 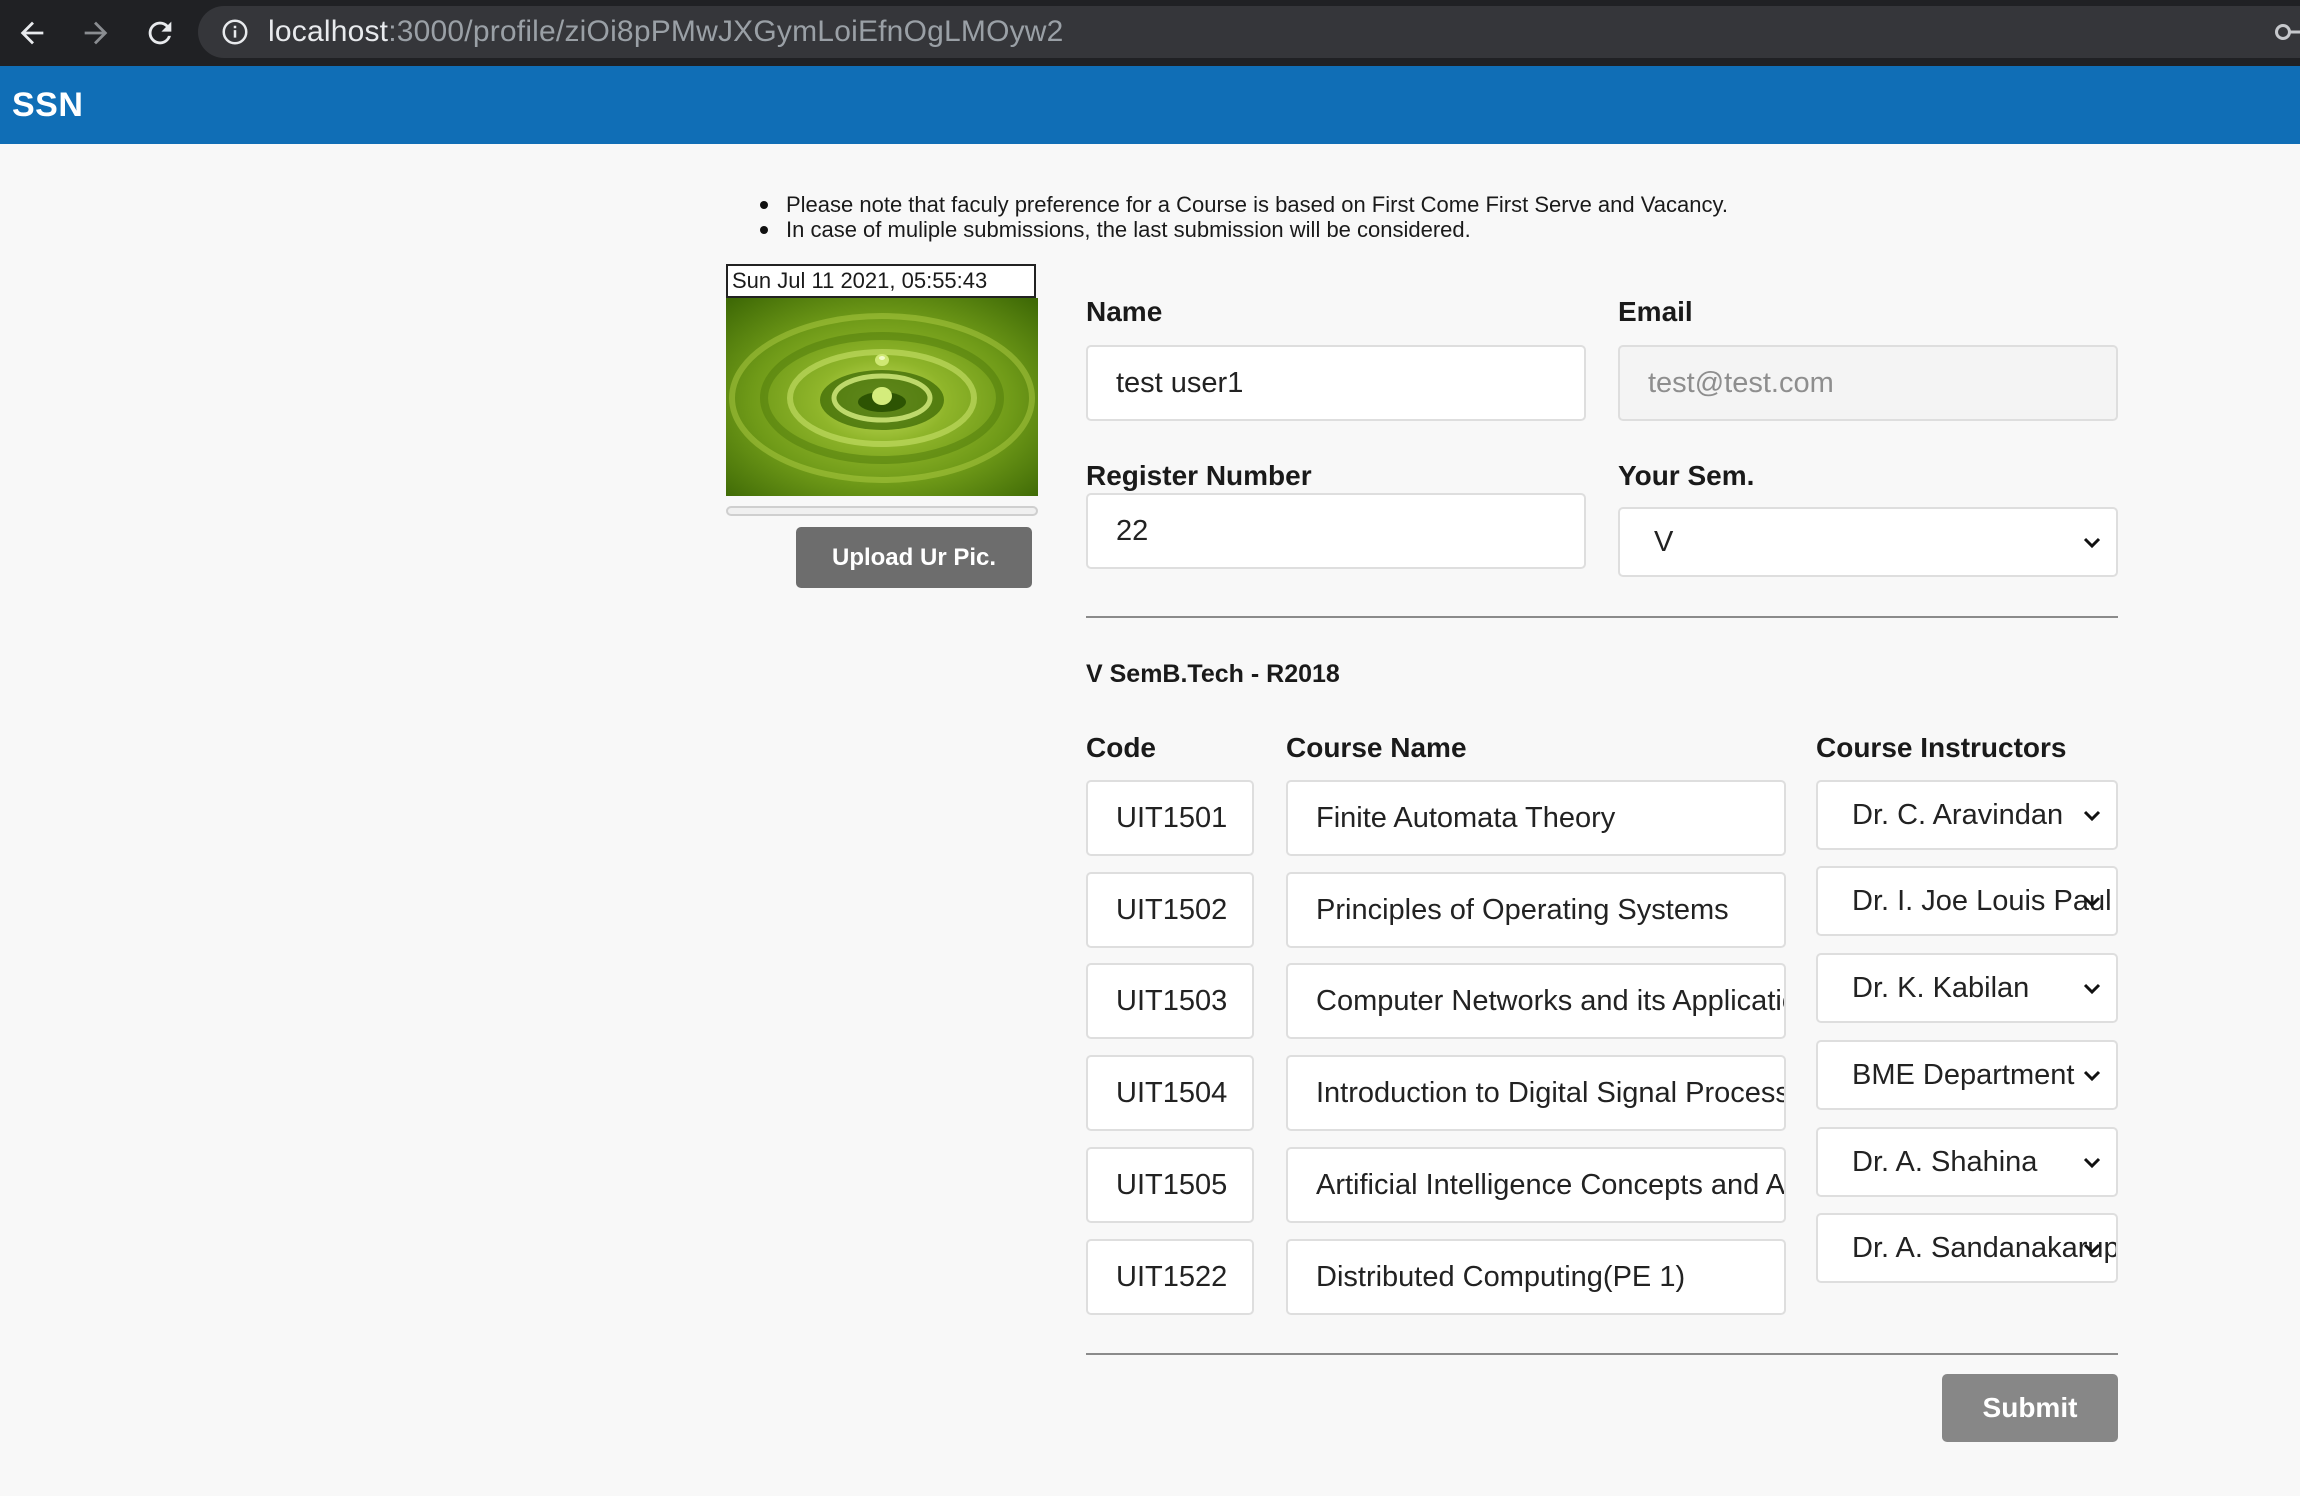 What do you see at coordinates (1170, 818) in the screenshot?
I see `course-code-field: UIT1501` at bounding box center [1170, 818].